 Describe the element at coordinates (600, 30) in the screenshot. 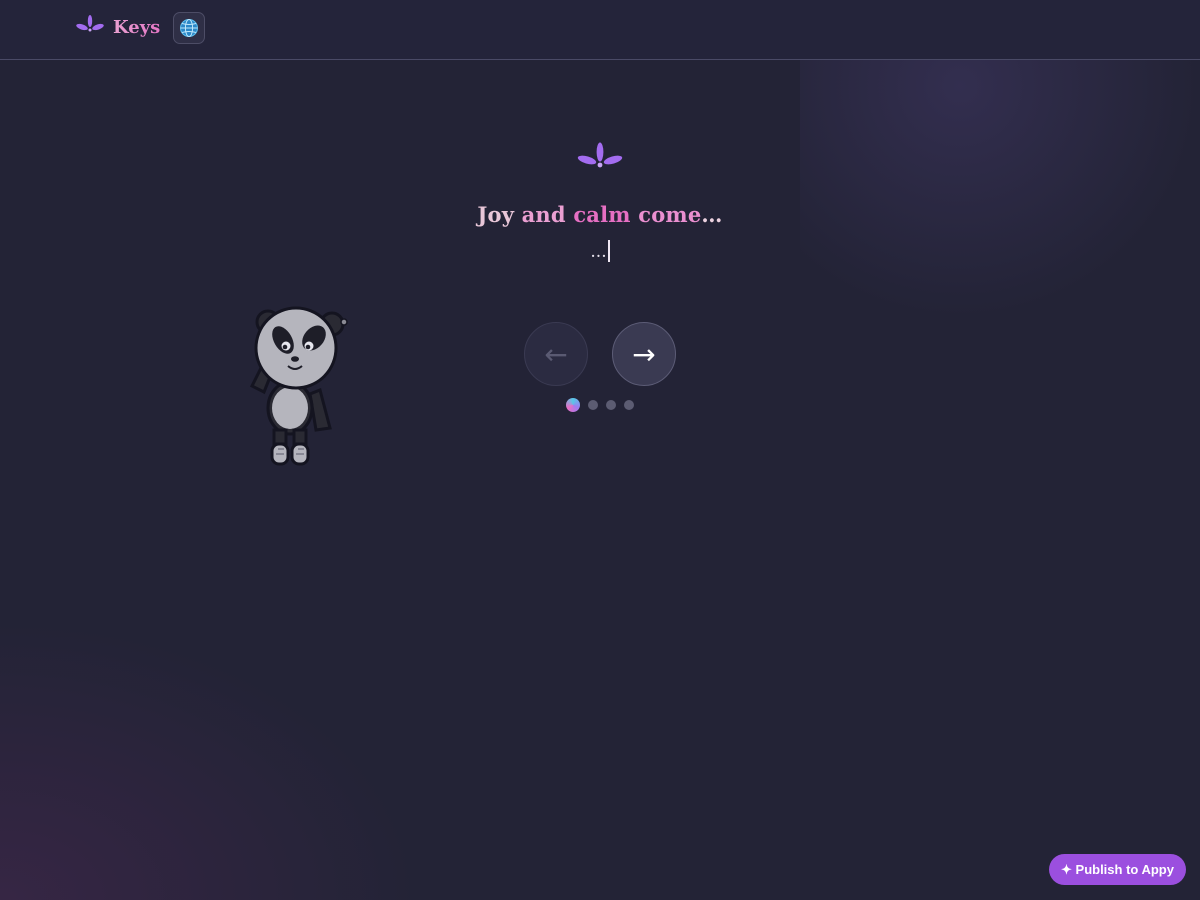

I see `top-bar: Keys` at that location.